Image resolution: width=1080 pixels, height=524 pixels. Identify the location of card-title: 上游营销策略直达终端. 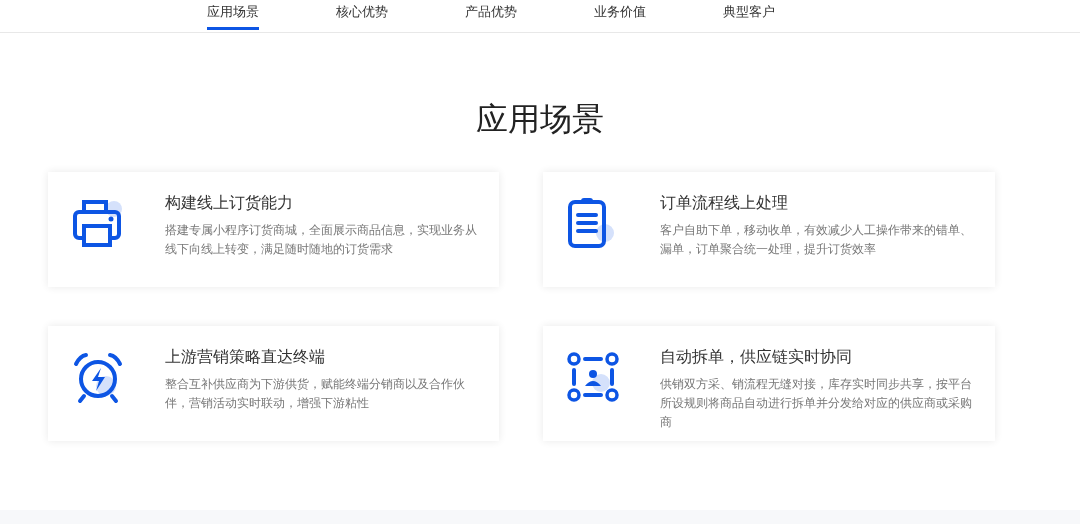
(245, 357).